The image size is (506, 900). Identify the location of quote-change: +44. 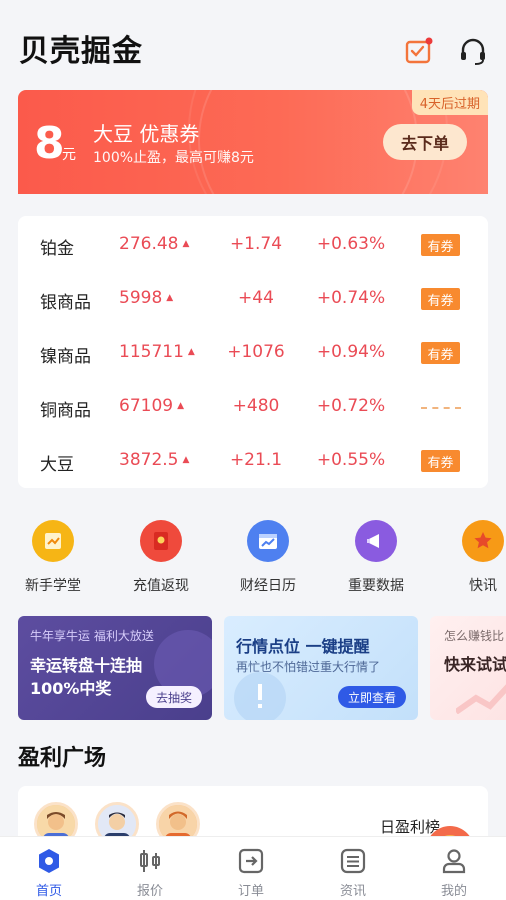
(256, 298).